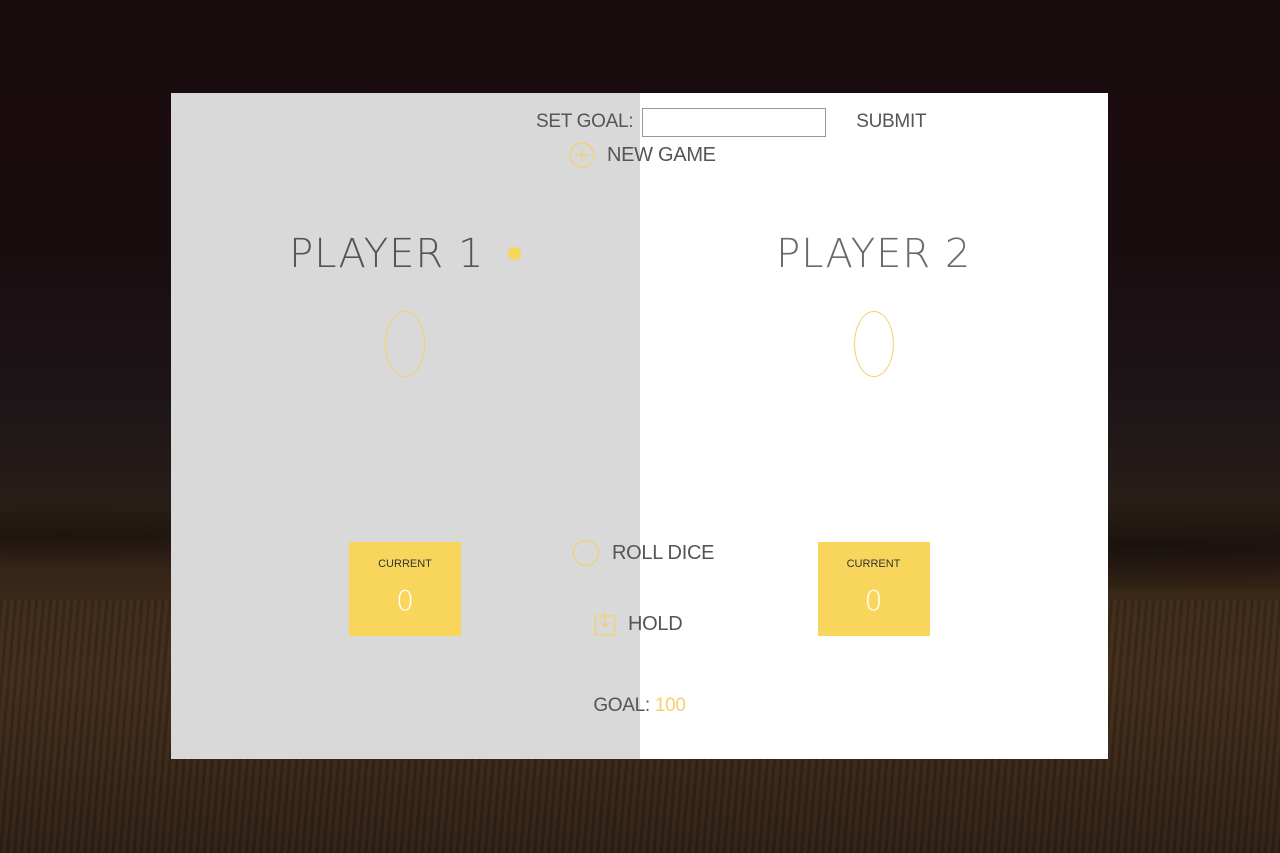  Describe the element at coordinates (515, 253) in the screenshot. I see `active-player-indicator` at that location.